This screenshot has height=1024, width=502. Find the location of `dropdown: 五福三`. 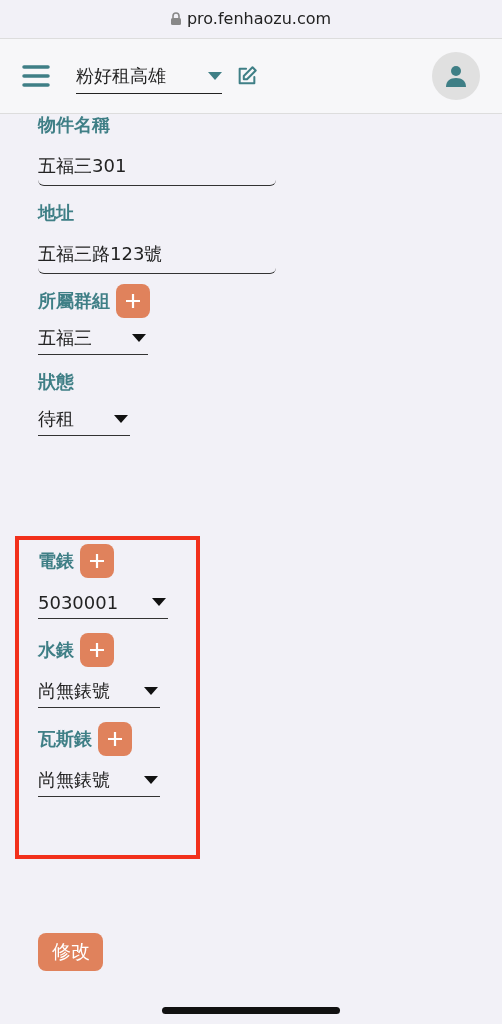

dropdown: 五福三 is located at coordinates (93, 338).